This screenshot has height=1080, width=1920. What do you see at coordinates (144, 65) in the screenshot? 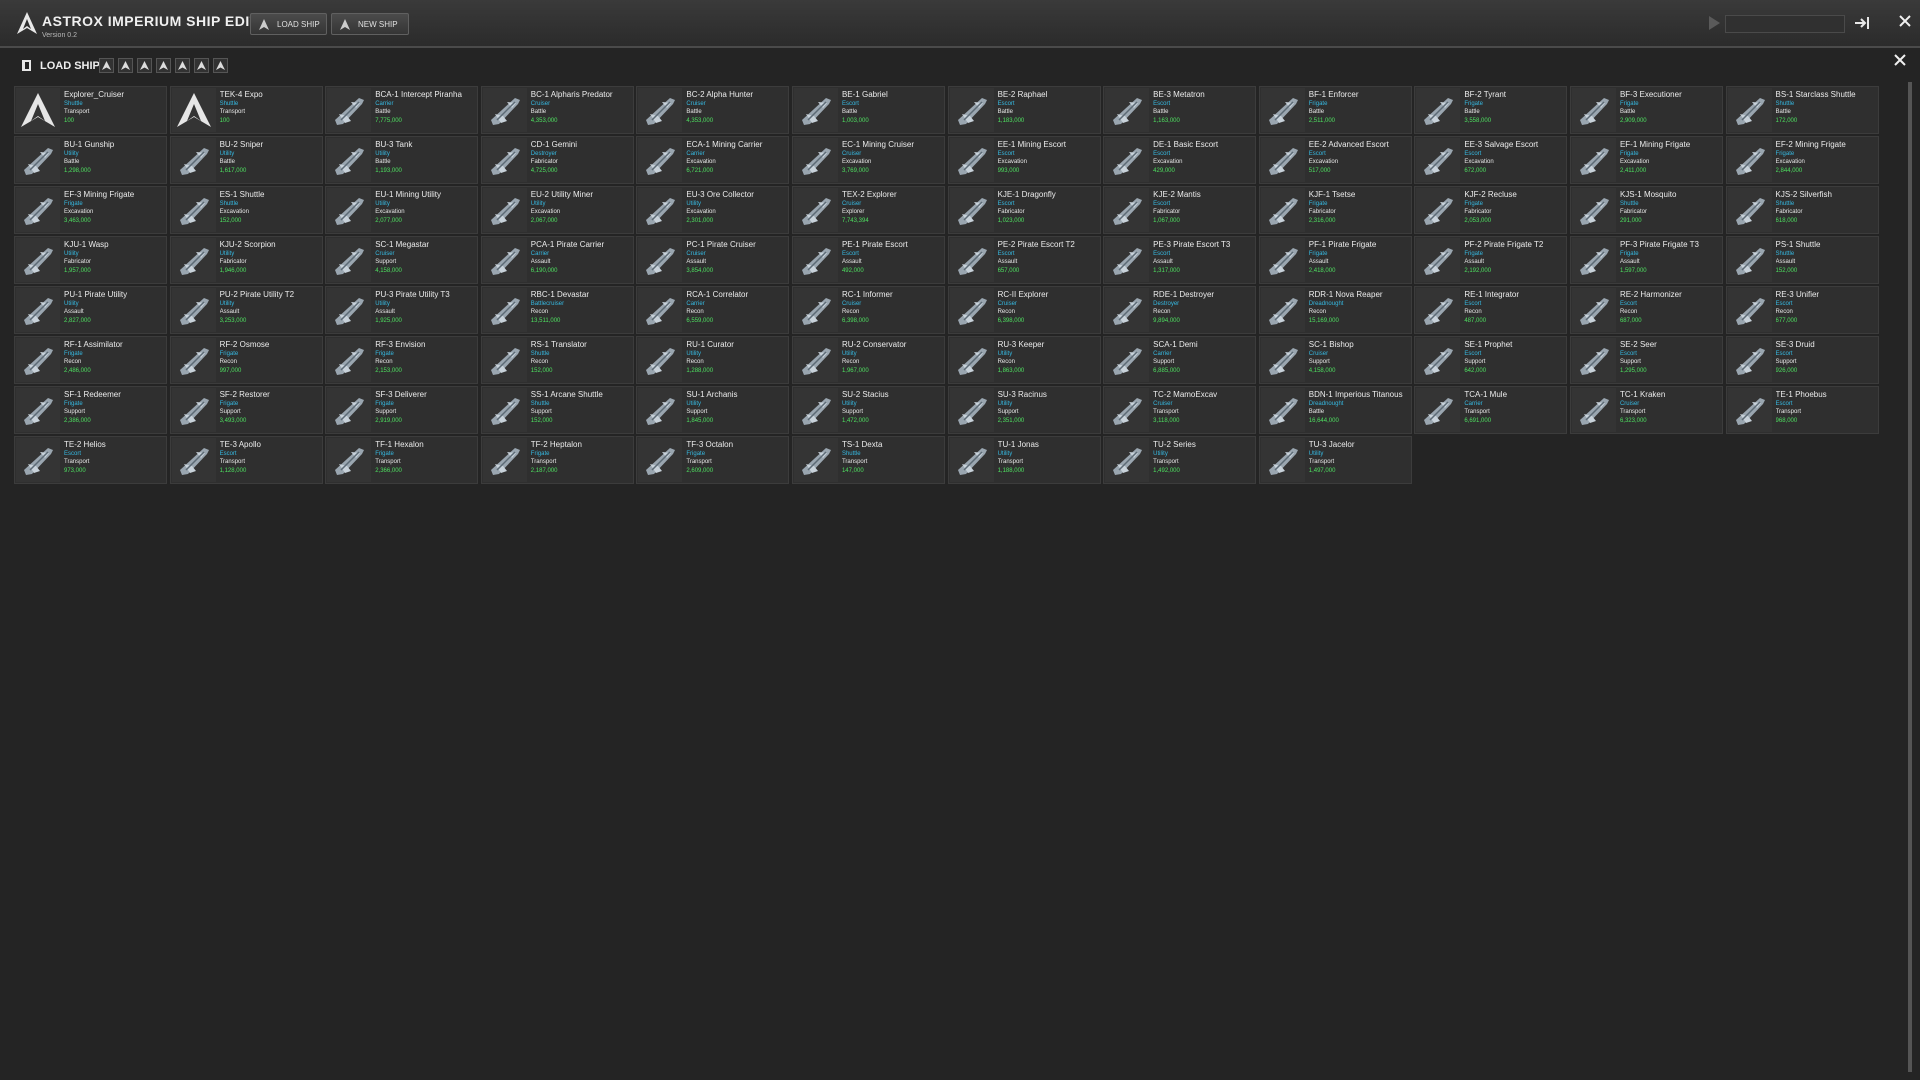
I see `filter-escort-icon` at bounding box center [144, 65].